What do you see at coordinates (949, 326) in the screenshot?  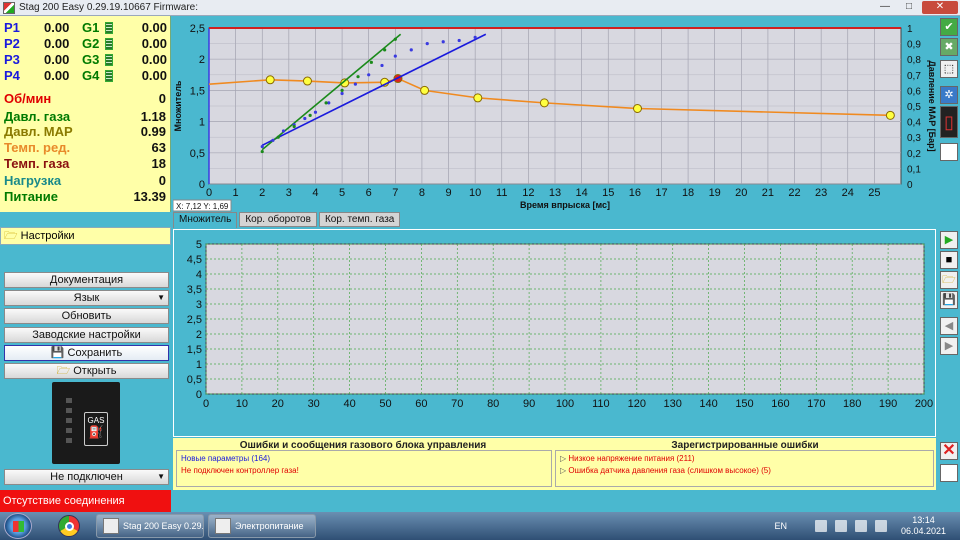 I see `back-icon: ◀` at bounding box center [949, 326].